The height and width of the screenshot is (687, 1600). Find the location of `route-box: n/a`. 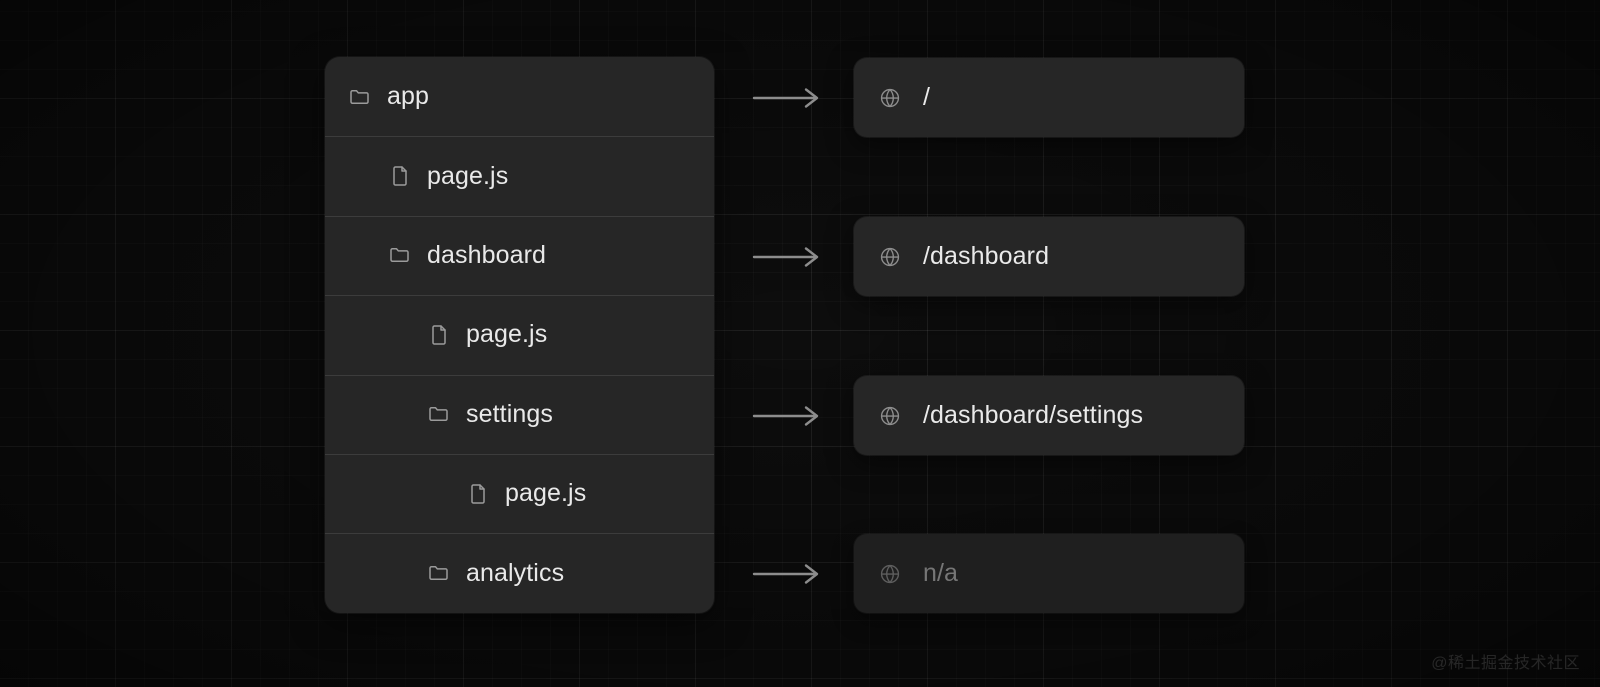

route-box: n/a is located at coordinates (1049, 573).